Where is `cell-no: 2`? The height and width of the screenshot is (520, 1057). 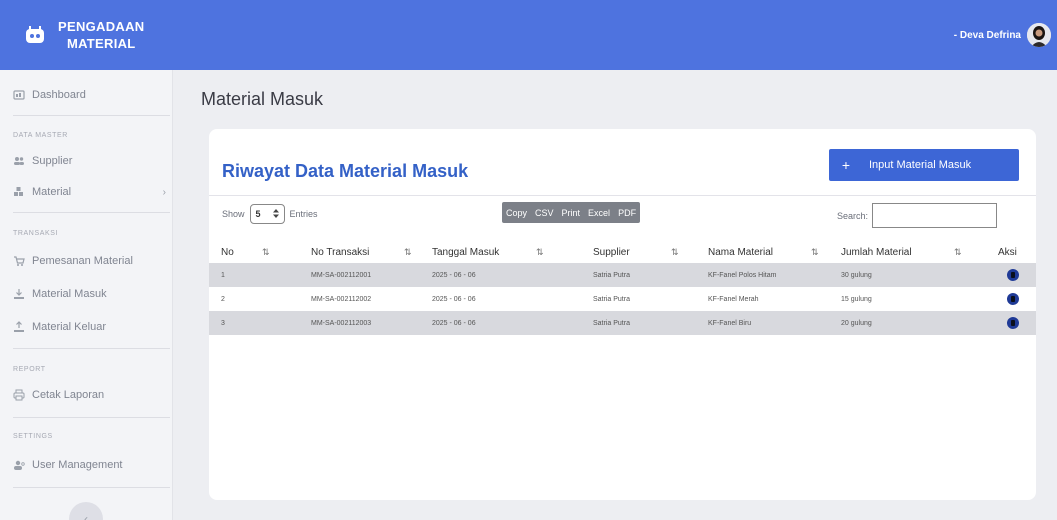 cell-no: 2 is located at coordinates (223, 299).